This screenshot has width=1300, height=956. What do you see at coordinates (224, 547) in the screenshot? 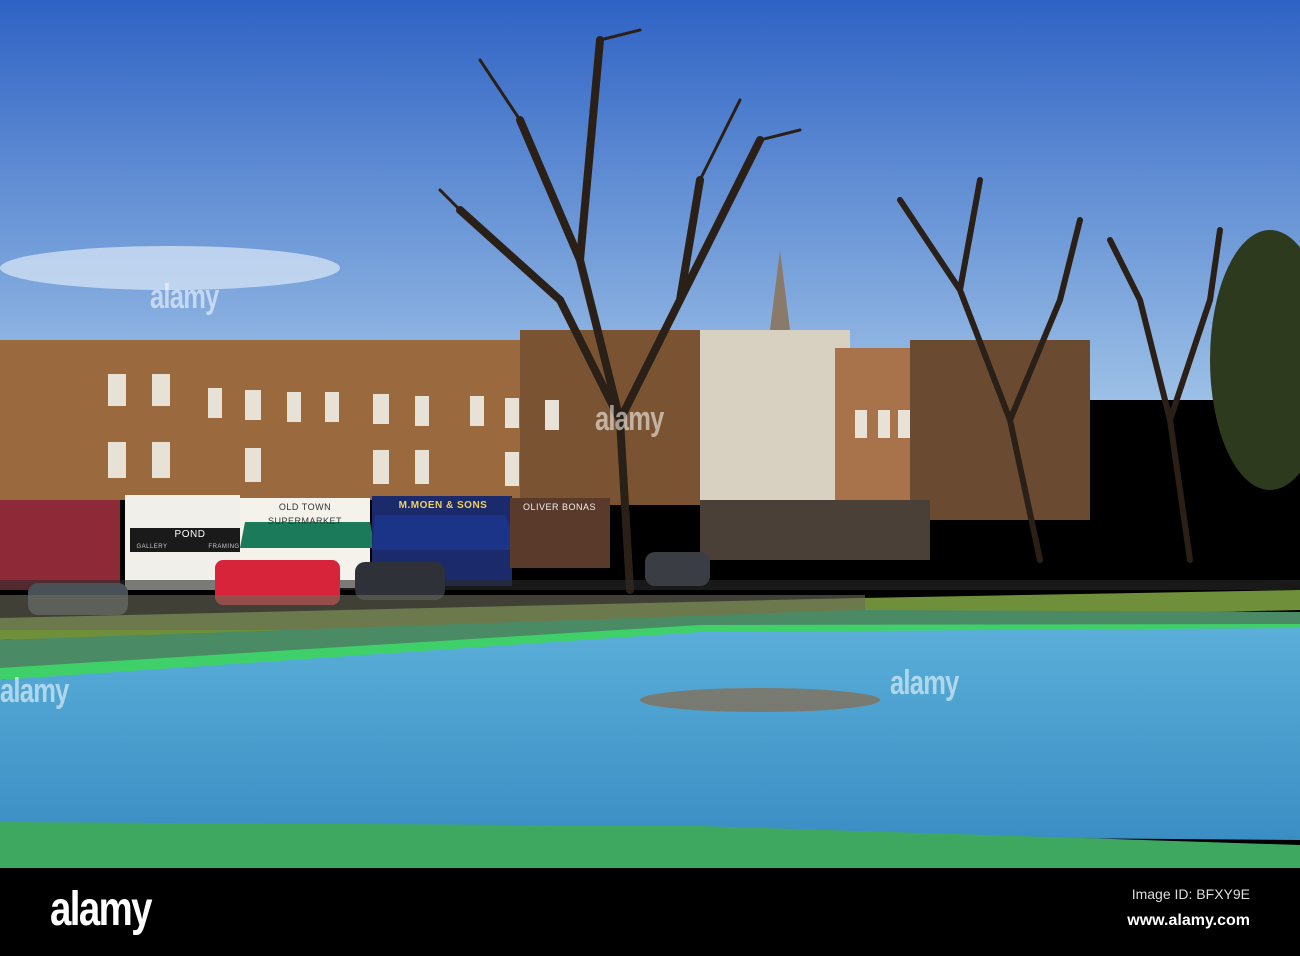
I see `sign-framing: FRAMING` at bounding box center [224, 547].